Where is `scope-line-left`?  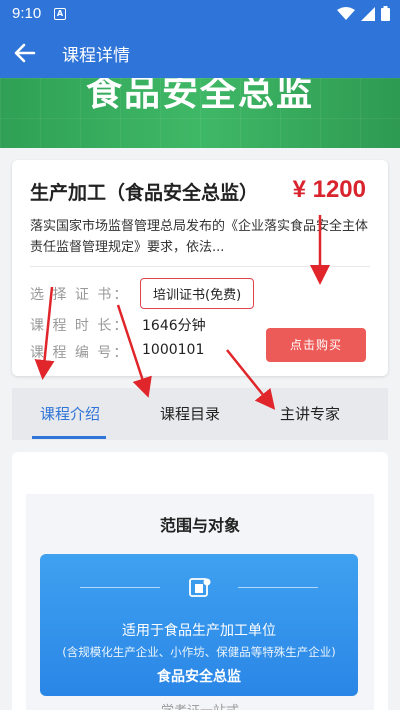
scope-line-left is located at coordinates (120, 587).